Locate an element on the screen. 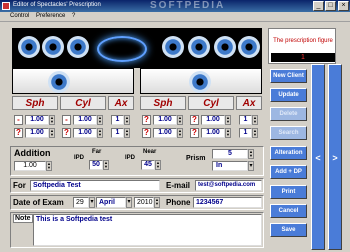 The image size is (350, 252). close-button: × is located at coordinates (343, 6).